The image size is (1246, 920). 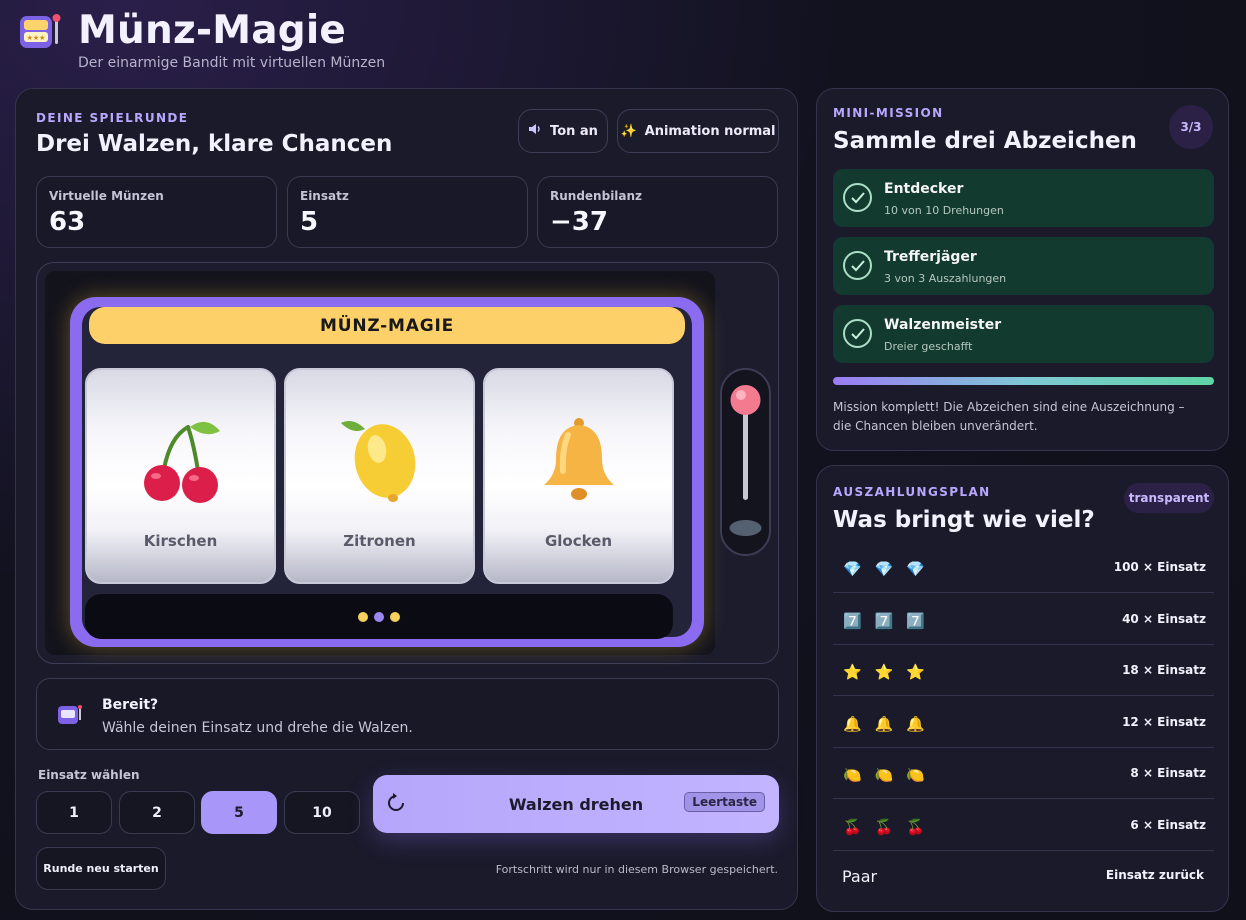 What do you see at coordinates (928, 346) in the screenshot?
I see `mission-item-detail: Dreier geschafft` at bounding box center [928, 346].